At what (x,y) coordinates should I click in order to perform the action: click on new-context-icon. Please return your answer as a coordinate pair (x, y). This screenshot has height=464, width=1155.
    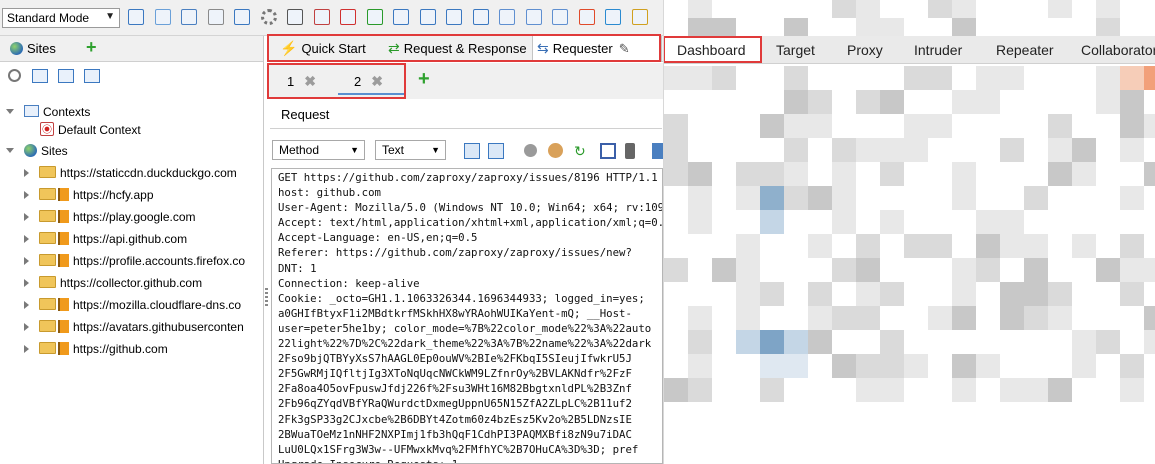
    Looking at the image, I should click on (40, 76).